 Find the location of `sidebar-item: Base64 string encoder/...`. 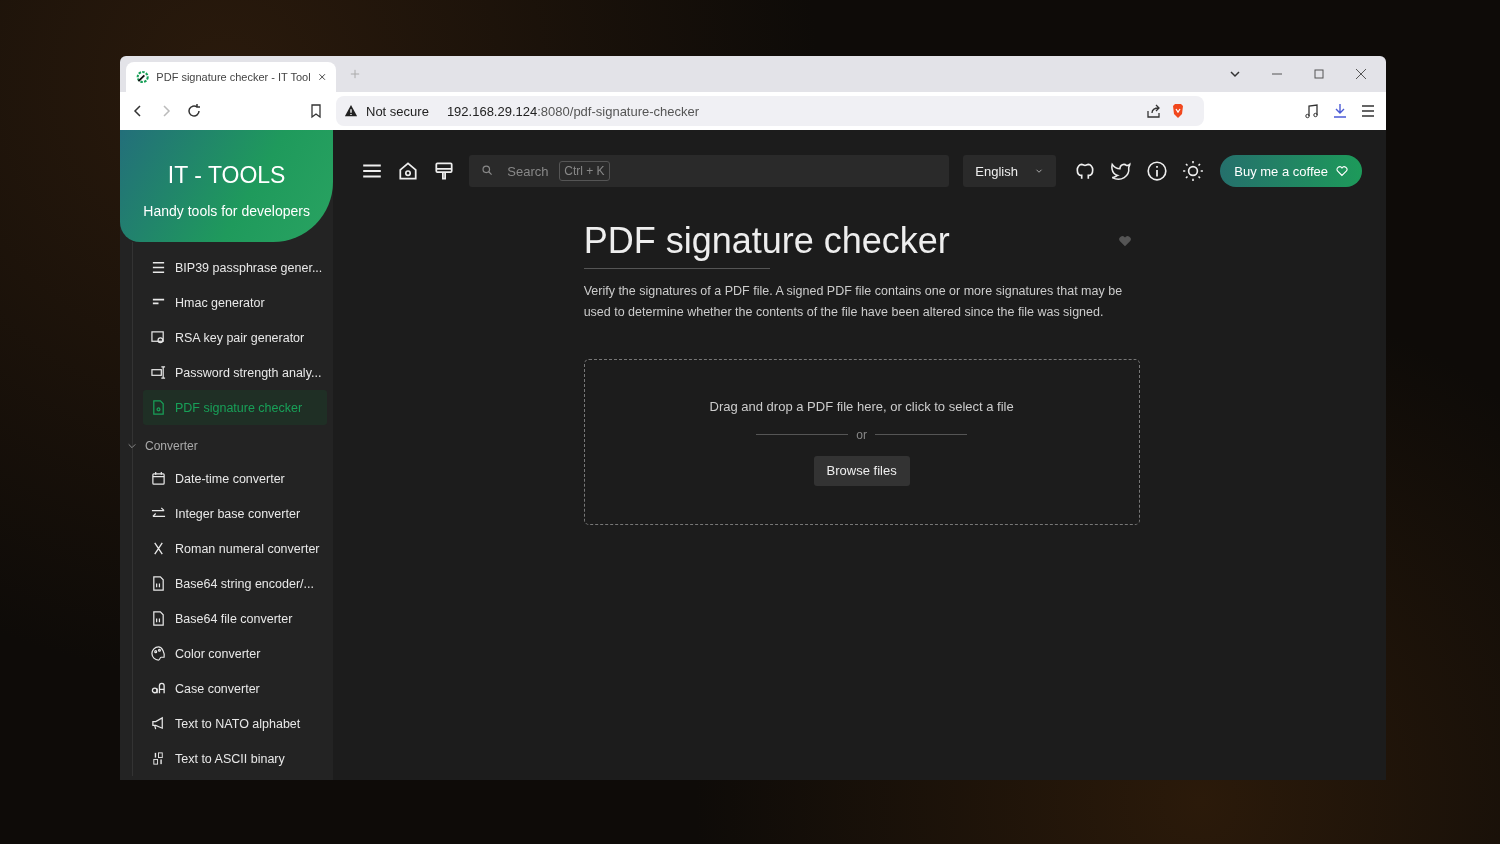

sidebar-item: Base64 string encoder/... is located at coordinates (235, 583).